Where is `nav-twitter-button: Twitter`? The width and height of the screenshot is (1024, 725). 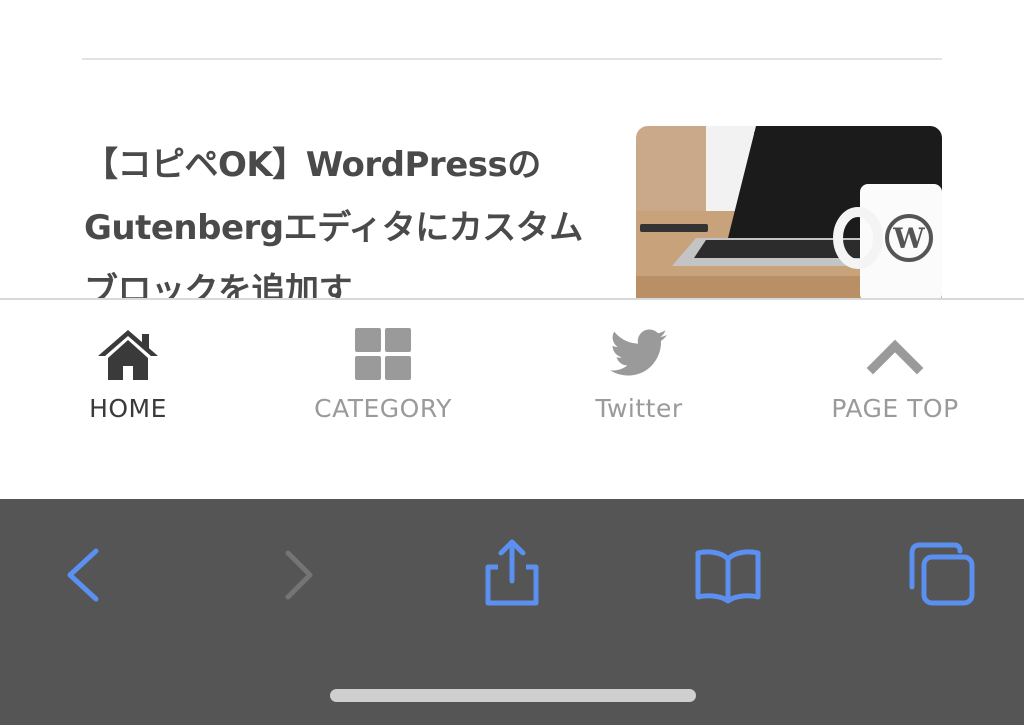
nav-twitter-button: Twitter is located at coordinates (639, 375).